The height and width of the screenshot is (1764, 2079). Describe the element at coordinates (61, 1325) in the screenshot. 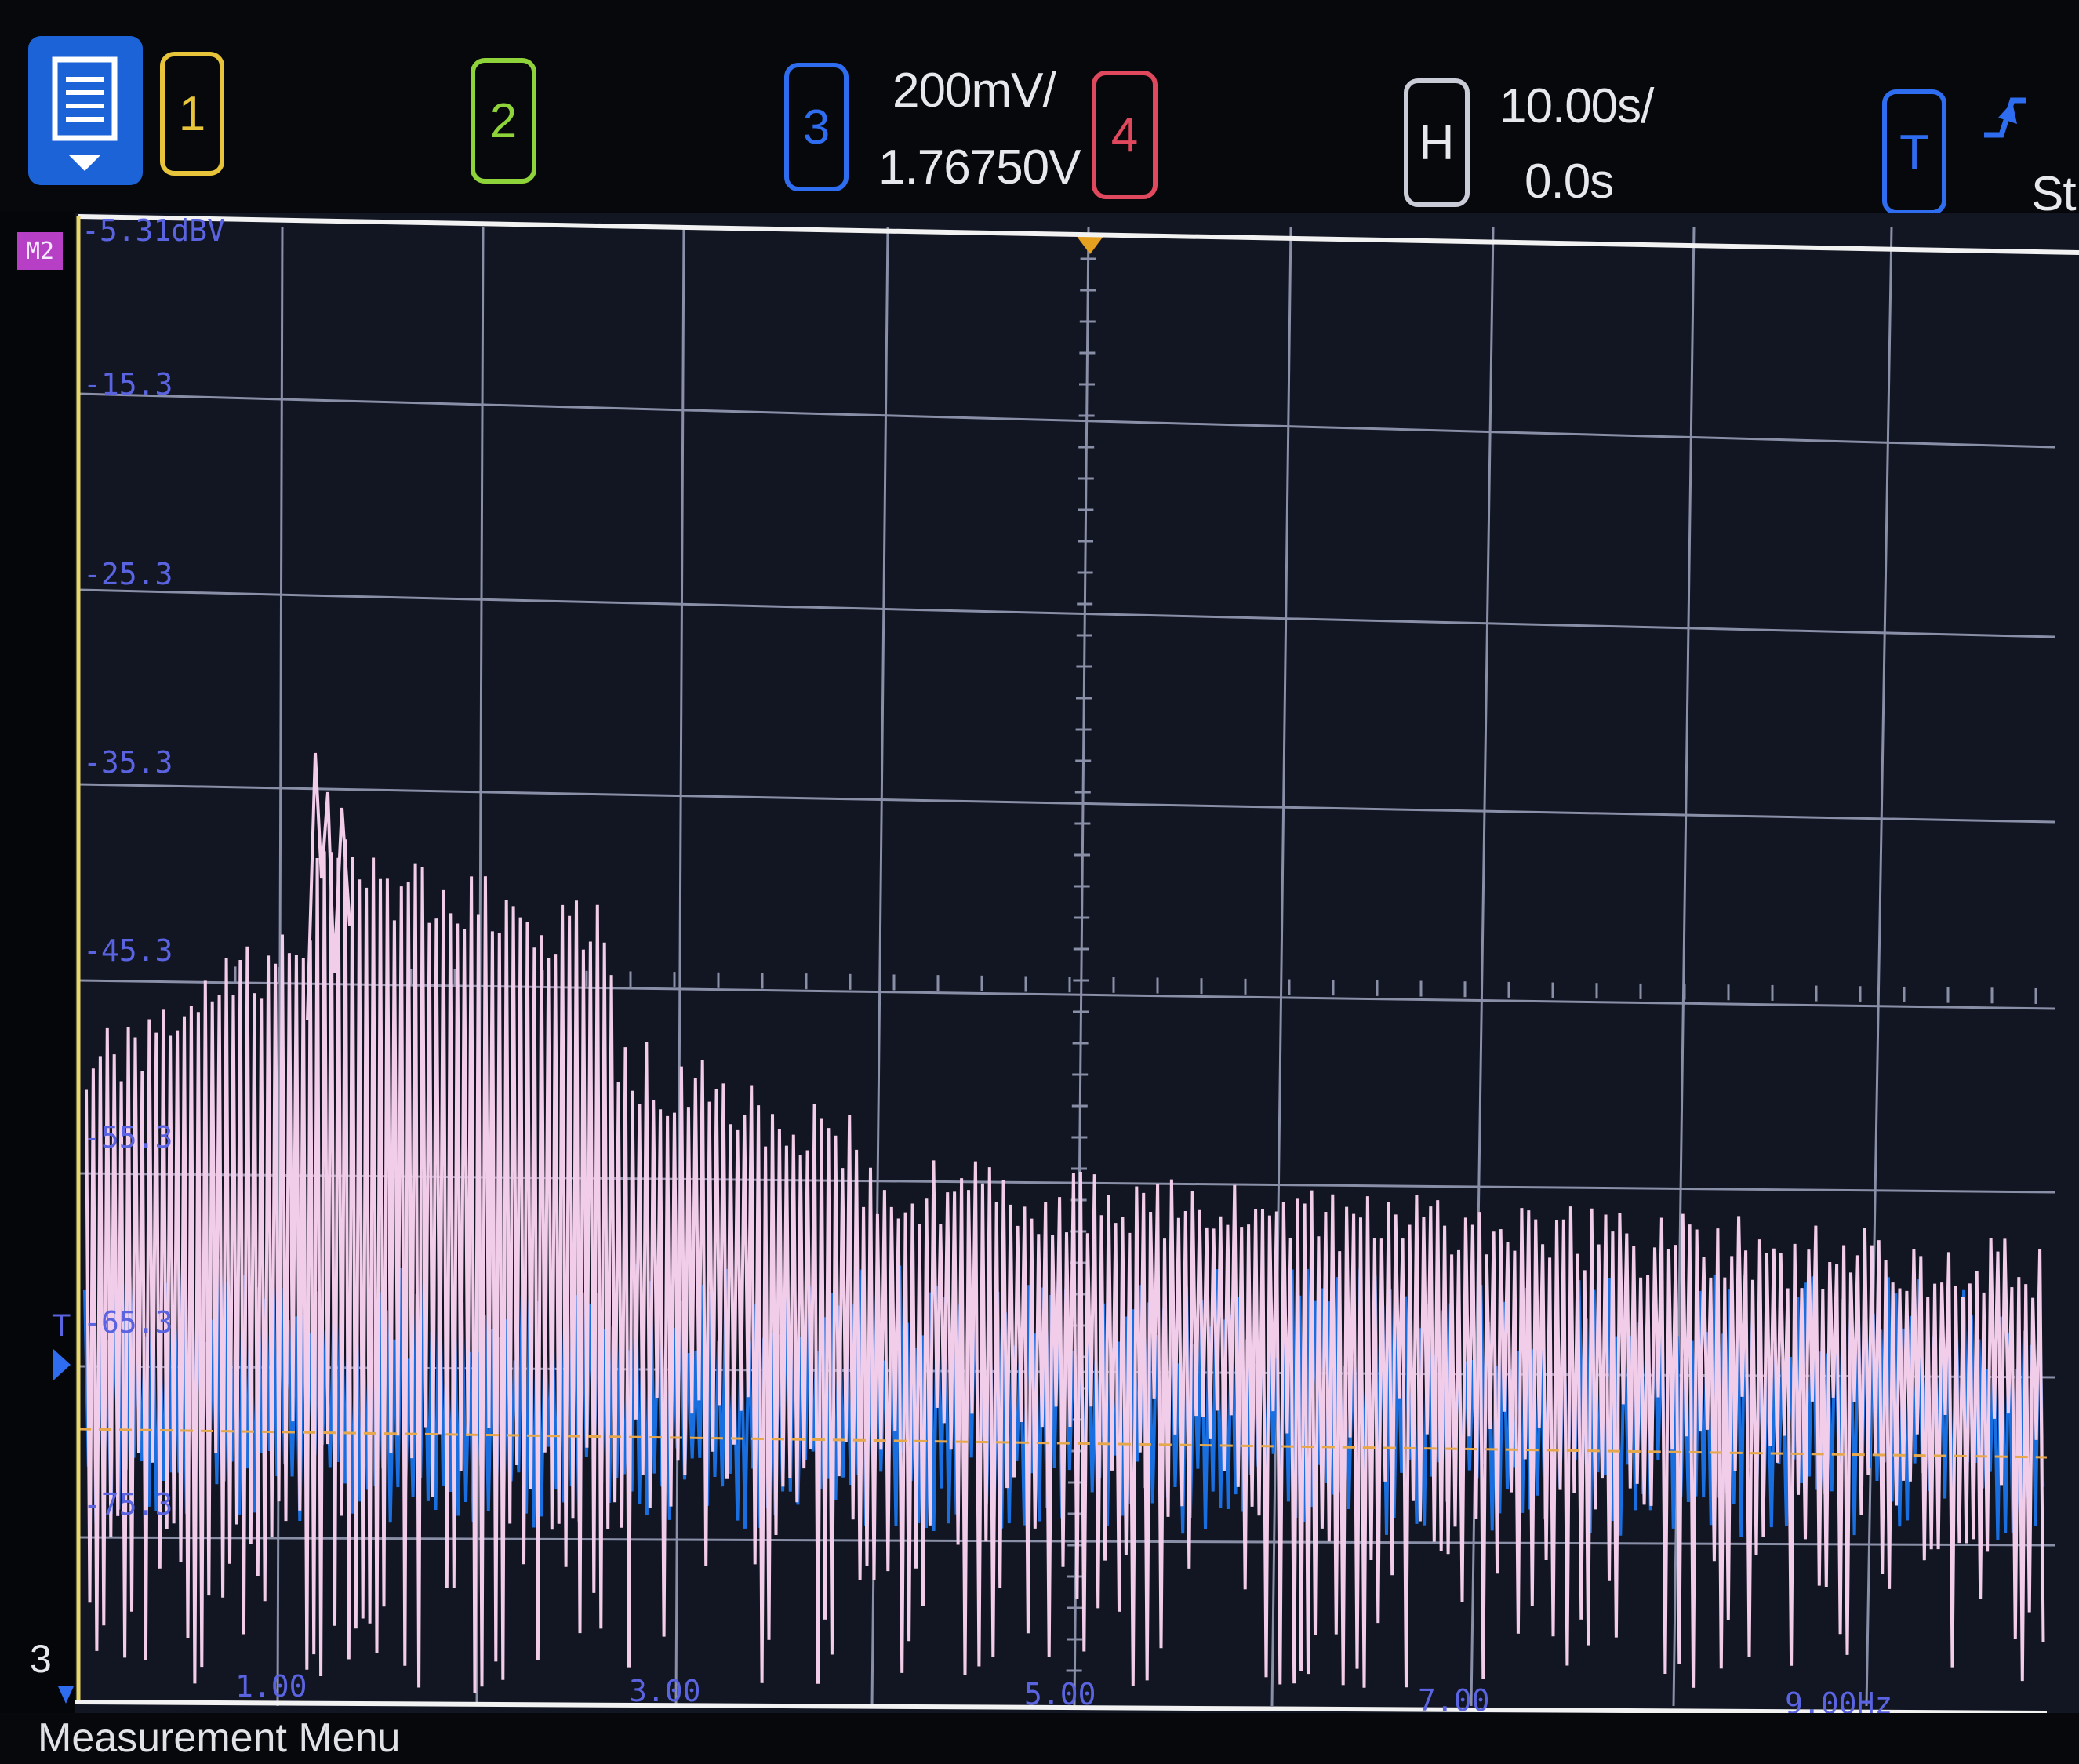

I see `trigger-marker-label: T` at that location.